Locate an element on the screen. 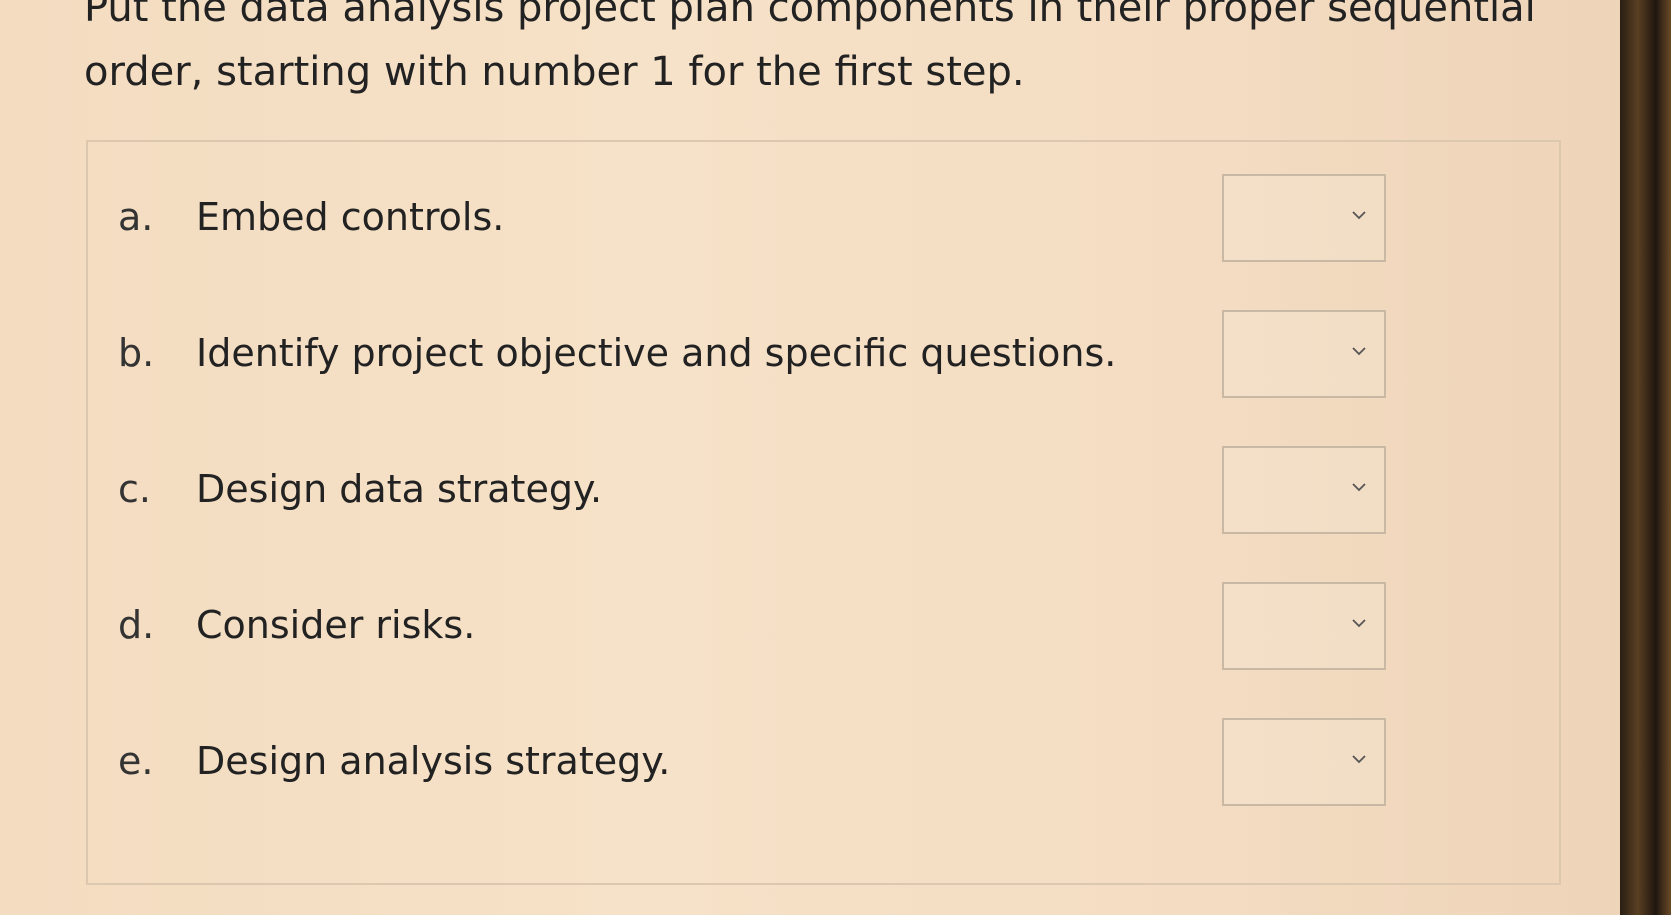 The width and height of the screenshot is (1671, 915). list-item-a: a. Embed controls. is located at coordinates (823, 217).